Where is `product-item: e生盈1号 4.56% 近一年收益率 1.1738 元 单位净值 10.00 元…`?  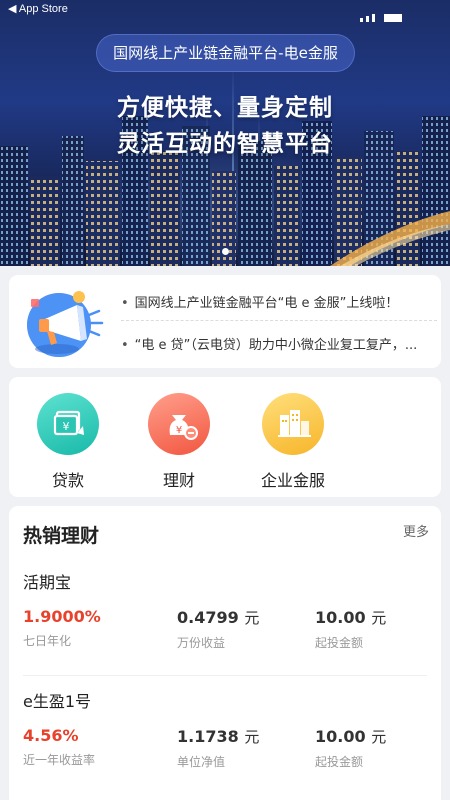 product-item: e生盈1号 4.56% 近一年收益率 1.1738 元 单位净值 10.00 元… is located at coordinates (228, 728).